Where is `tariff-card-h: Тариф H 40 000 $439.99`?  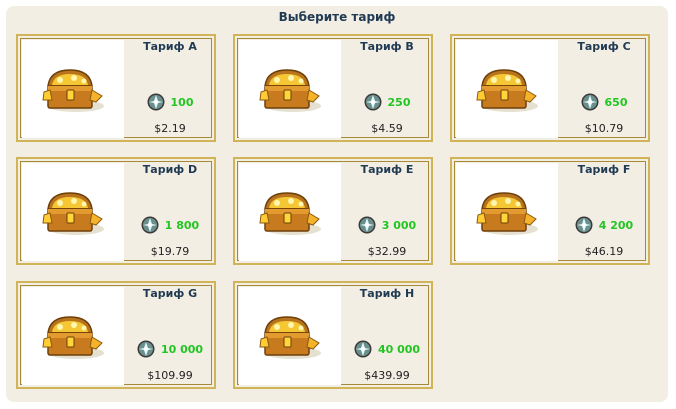
tariff-card-h: Тариф H 40 000 $439.99 is located at coordinates (333, 335).